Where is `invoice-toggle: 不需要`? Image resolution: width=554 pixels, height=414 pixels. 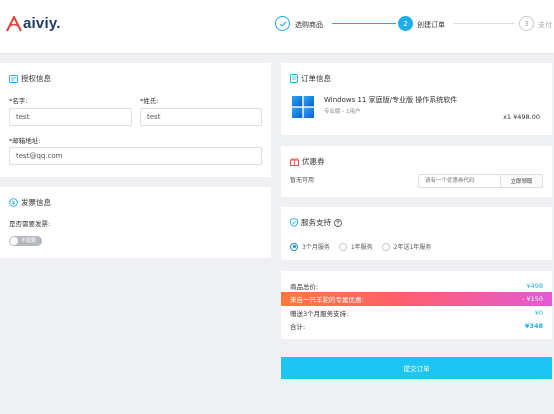
invoice-toggle: 不需要 is located at coordinates (25, 241).